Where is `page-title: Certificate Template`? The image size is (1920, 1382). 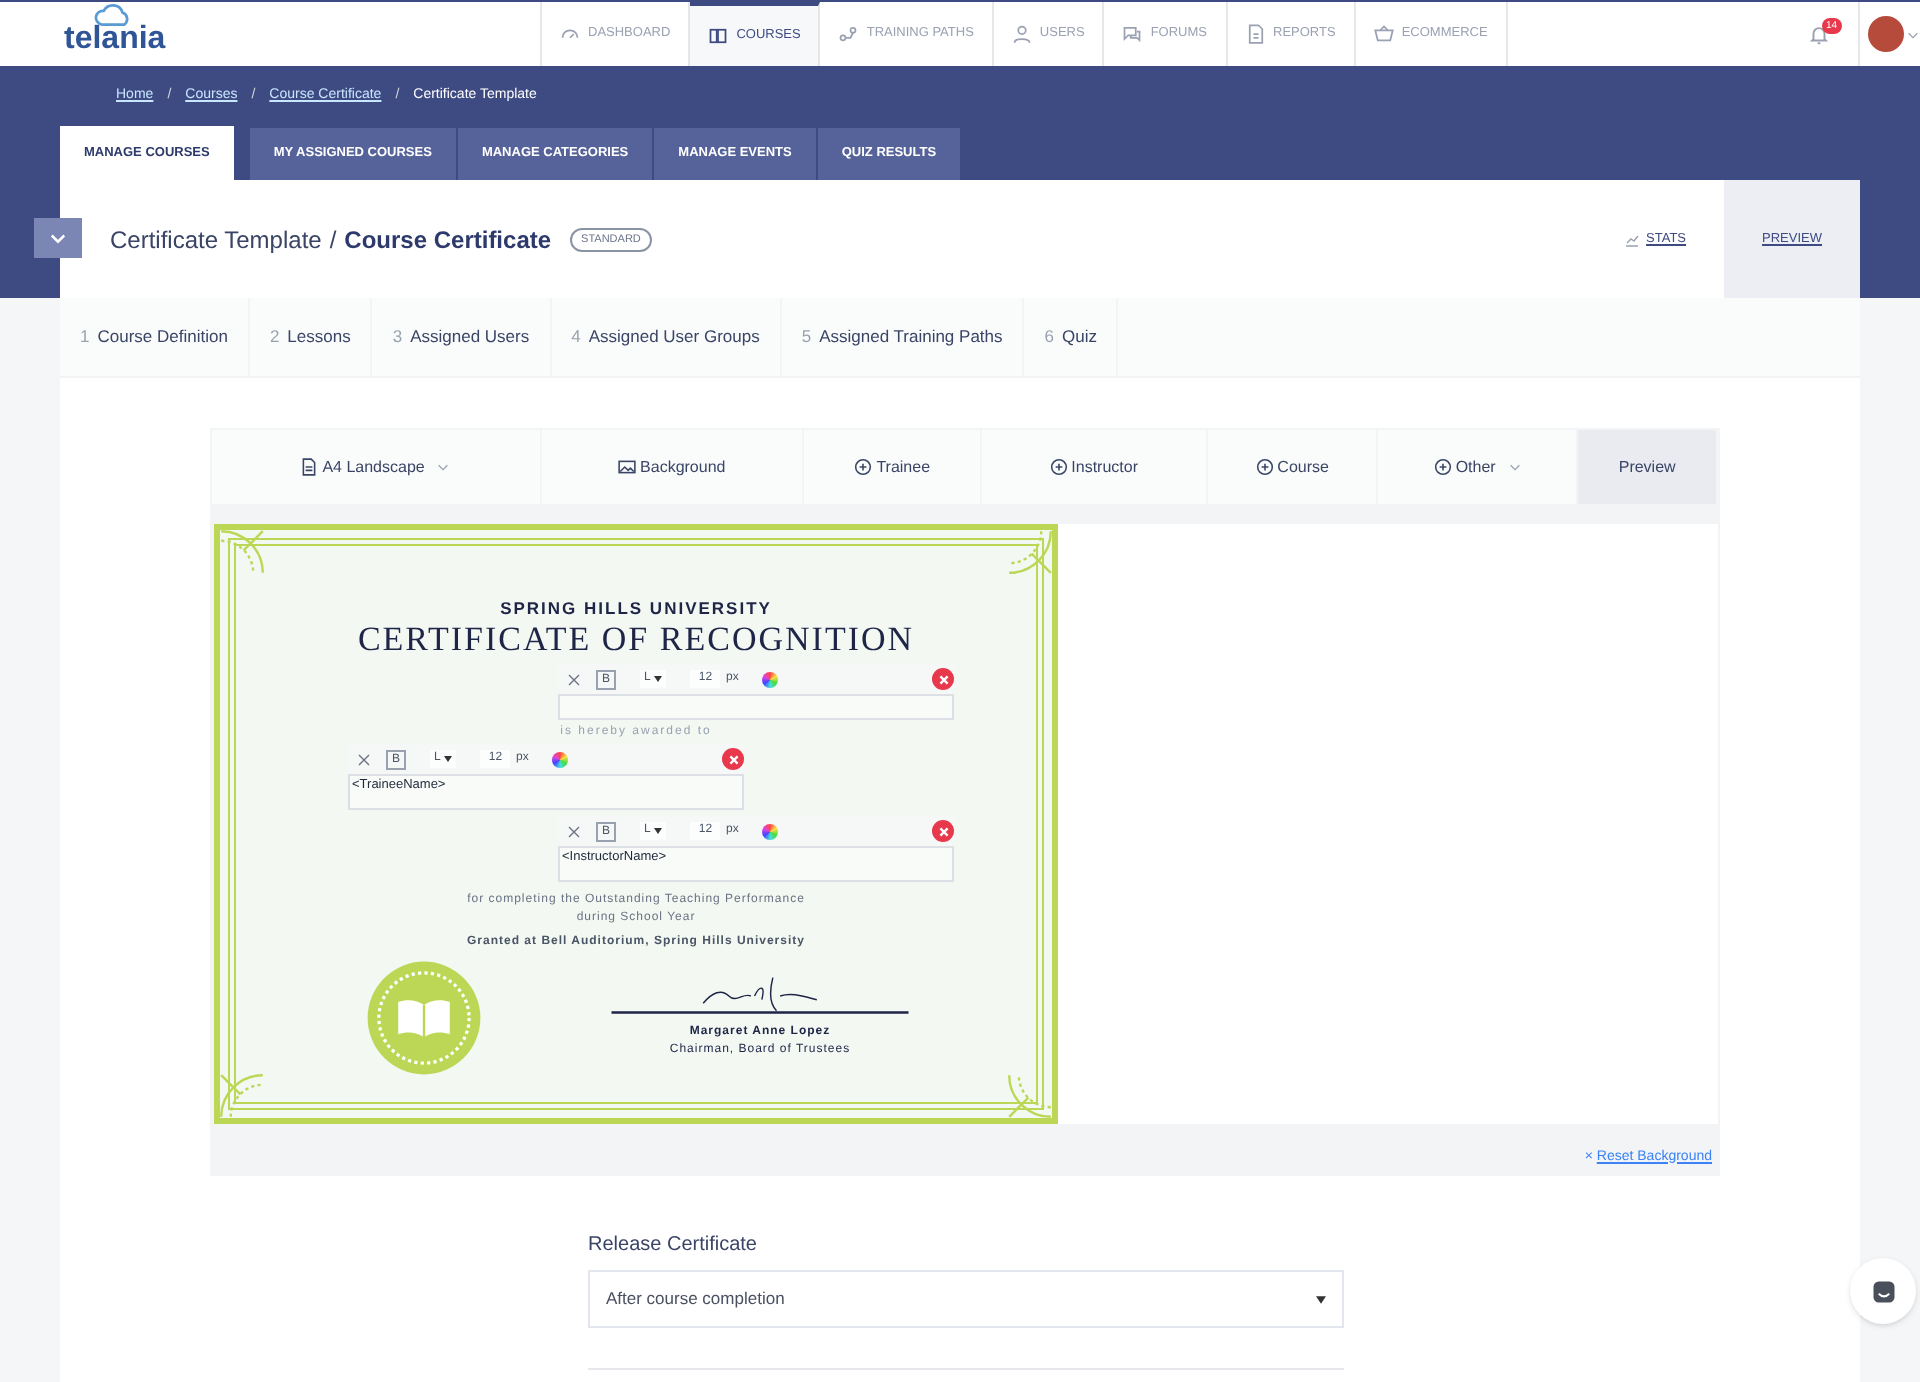 page-title: Certificate Template is located at coordinates (216, 240).